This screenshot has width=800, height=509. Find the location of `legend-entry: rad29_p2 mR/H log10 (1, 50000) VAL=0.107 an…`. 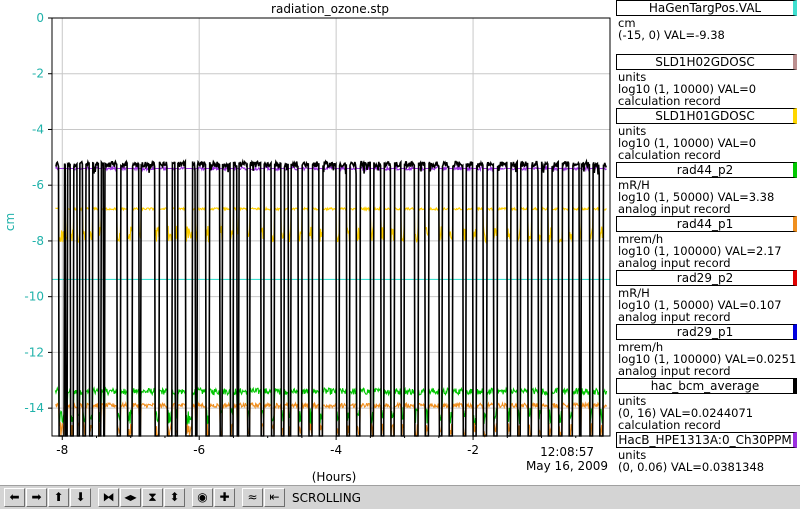

legend-entry: rad29_p2 mR/H log10 (1, 50000) VAL=0.107 an… is located at coordinates (706, 297).